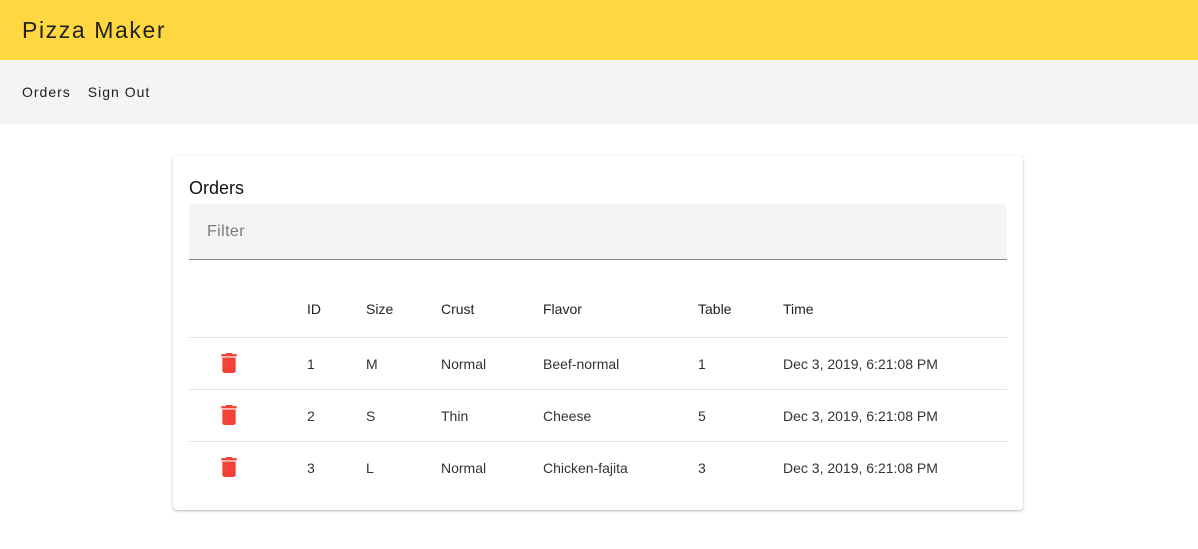 Image resolution: width=1198 pixels, height=549 pixels. What do you see at coordinates (248, 309) in the screenshot?
I see `column-header-actions` at bounding box center [248, 309].